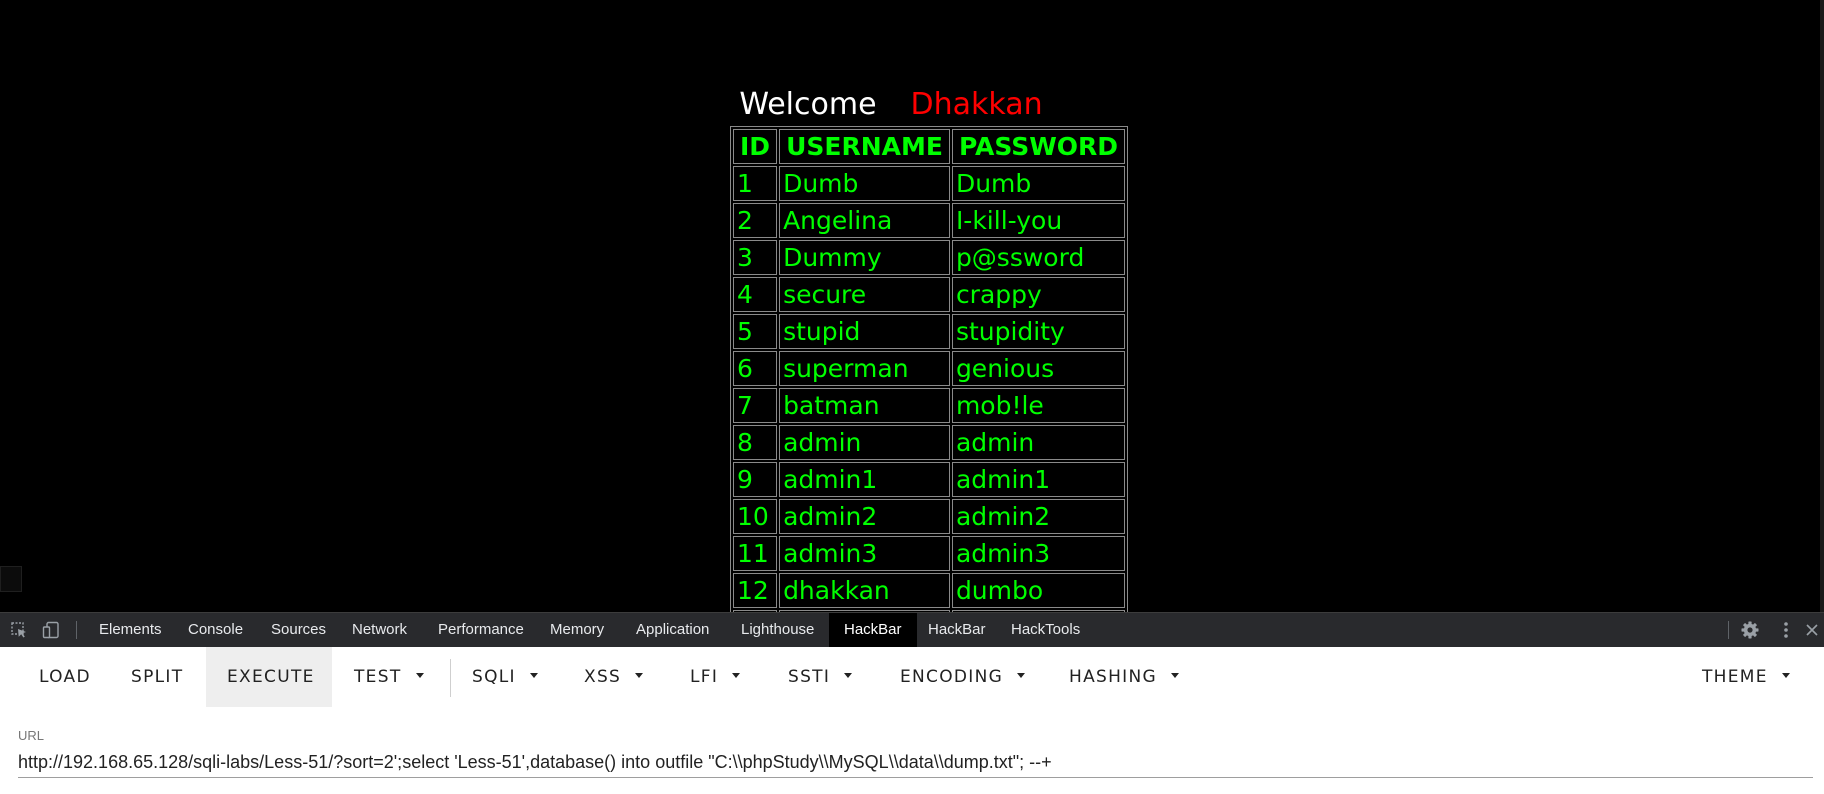 This screenshot has height=794, width=1824. I want to click on tab-network: Network, so click(379, 630).